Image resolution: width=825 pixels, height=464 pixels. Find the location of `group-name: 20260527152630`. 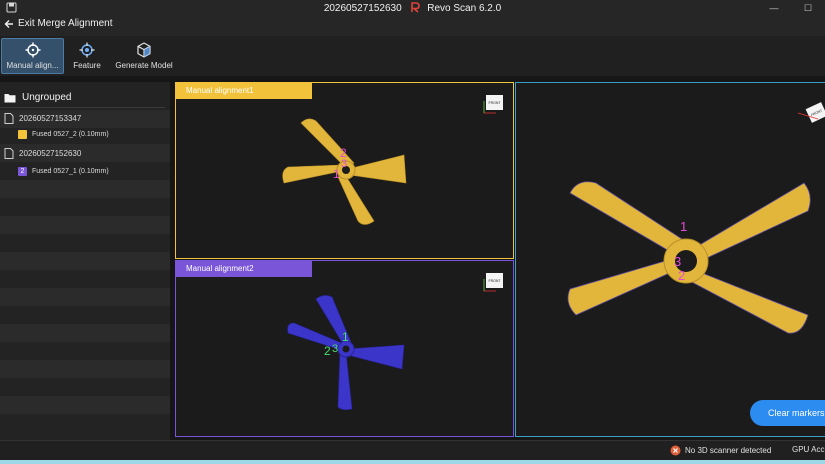

group-name: 20260527152630 is located at coordinates (50, 153).